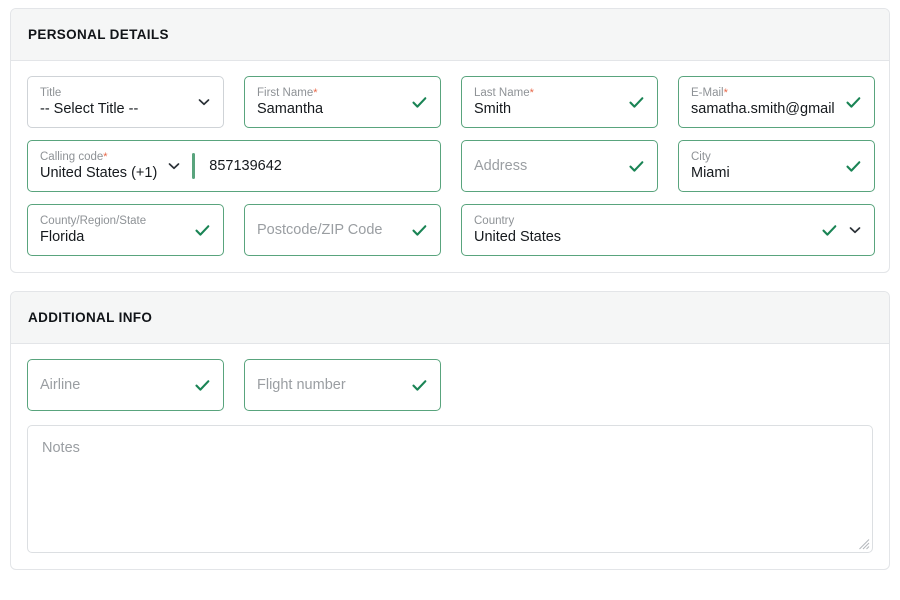  Describe the element at coordinates (113, 230) in the screenshot. I see `county-region-state-inner: County/Region/State Florida` at that location.